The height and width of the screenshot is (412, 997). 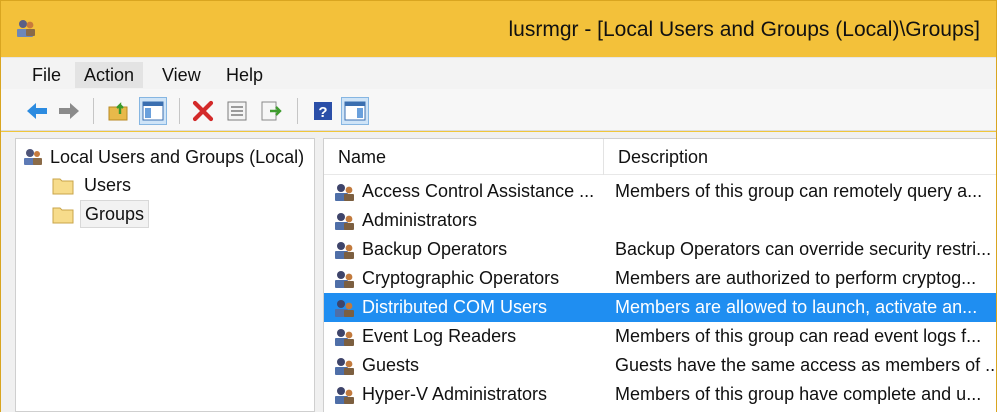 What do you see at coordinates (498, 73) in the screenshot?
I see `menu-bar: File Action View Help` at bounding box center [498, 73].